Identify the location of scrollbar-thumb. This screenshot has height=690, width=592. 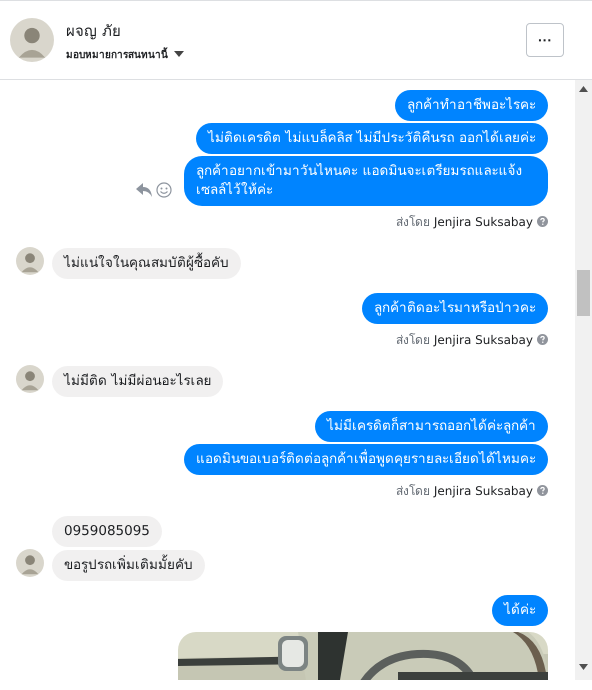
(583, 293).